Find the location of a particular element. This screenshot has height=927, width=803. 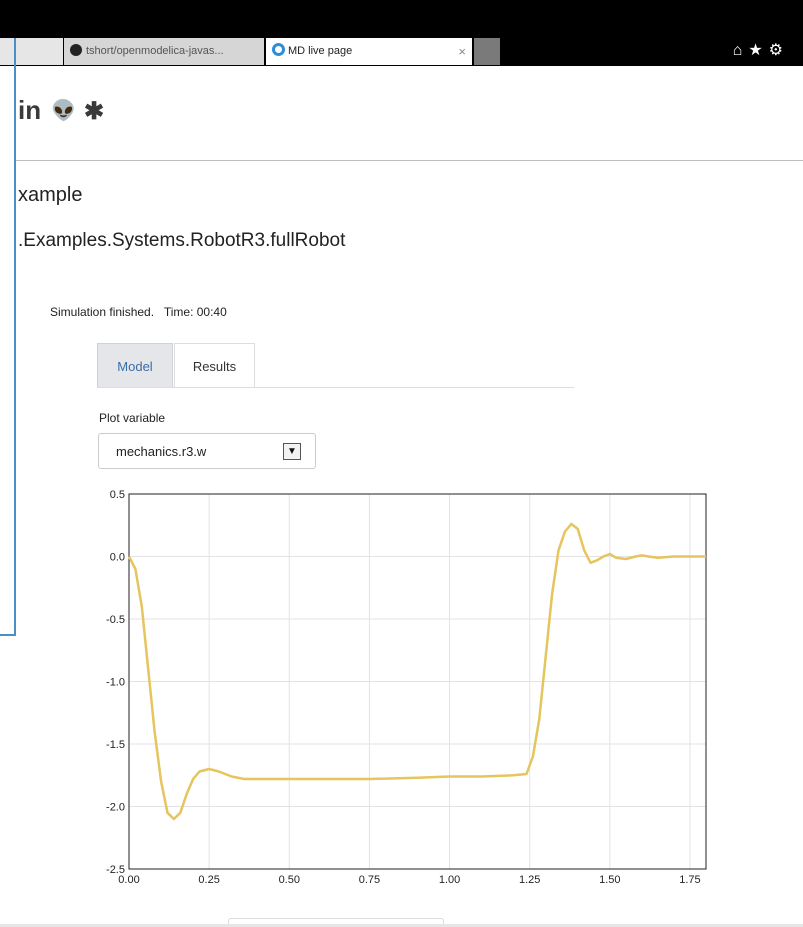

plot-variable-select: mechanics.r3.w ▼ is located at coordinates (207, 451).